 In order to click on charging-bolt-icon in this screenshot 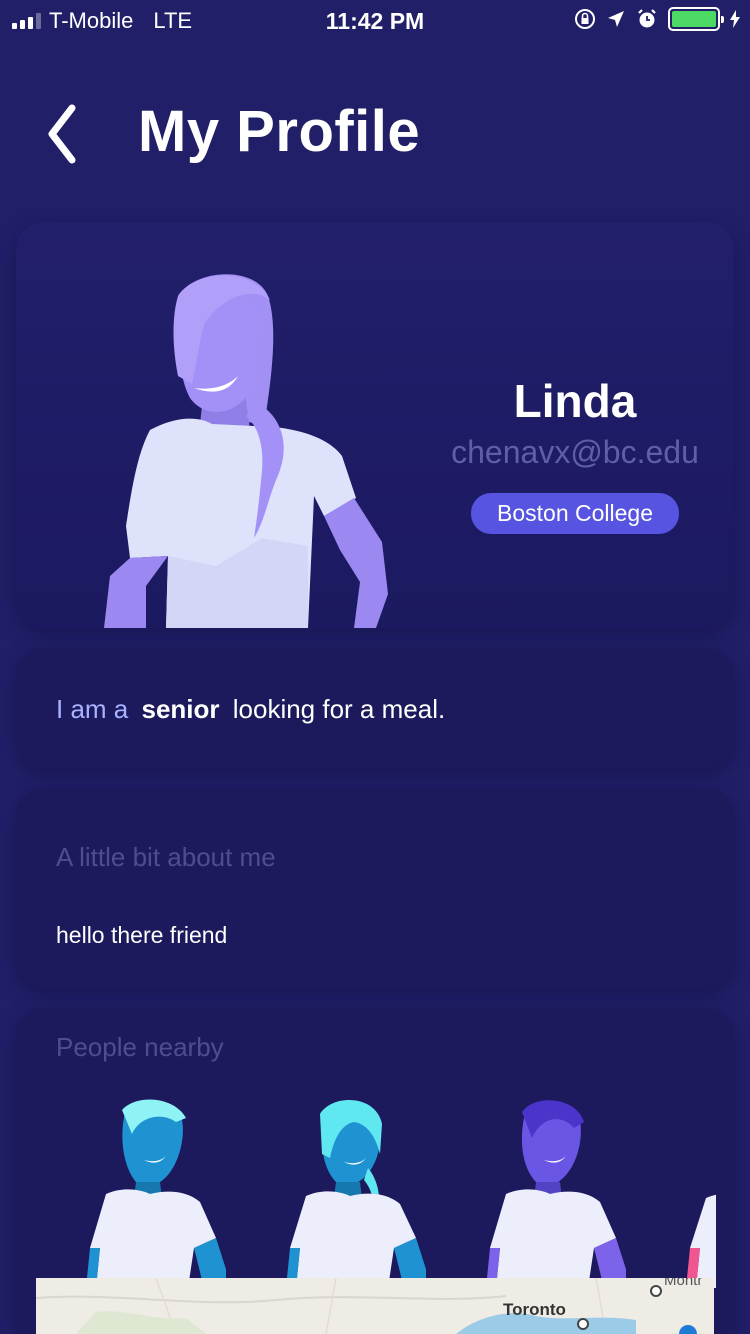, I will do `click(735, 19)`.